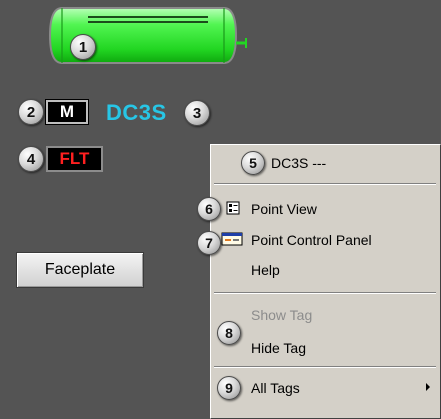 The width and height of the screenshot is (441, 419). Describe the element at coordinates (229, 388) in the screenshot. I see `callout-9: 9` at that location.